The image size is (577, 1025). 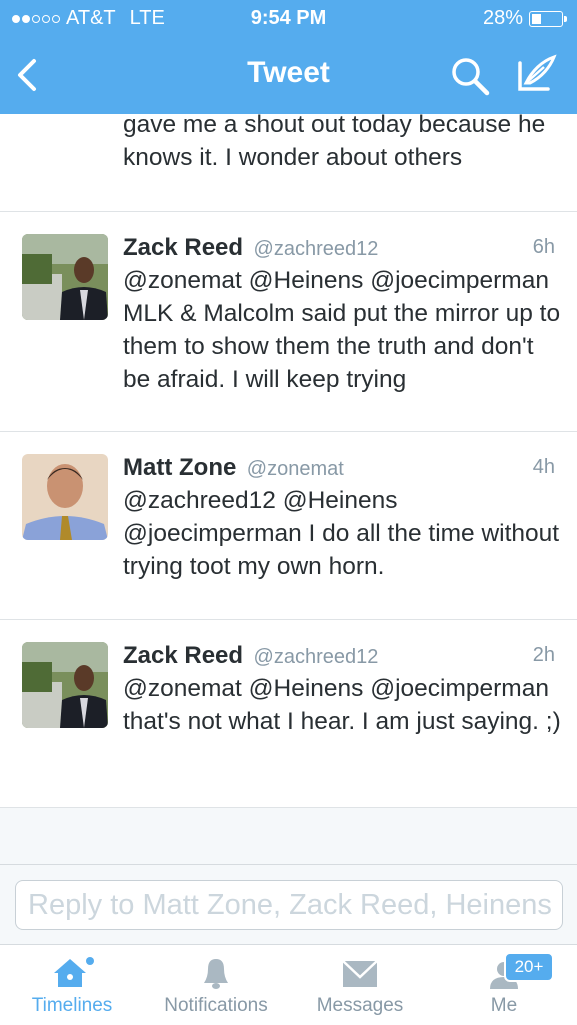 What do you see at coordinates (504, 1005) in the screenshot?
I see `tab-label: Me` at bounding box center [504, 1005].